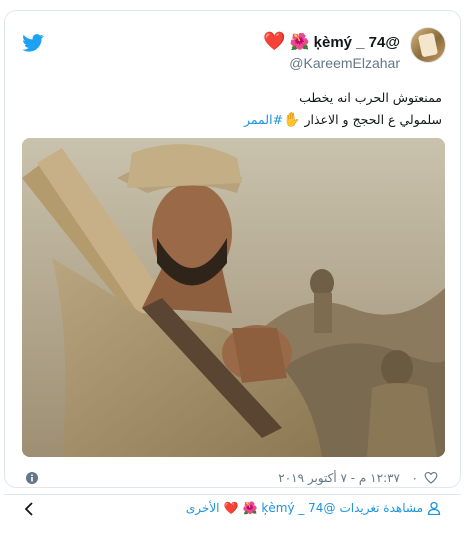  I want to click on view-more-tweets-bar: مشاهدة تغريدات ķèmý _ 74@ 🌺 ❤️ الأخرى, so click(232, 509).